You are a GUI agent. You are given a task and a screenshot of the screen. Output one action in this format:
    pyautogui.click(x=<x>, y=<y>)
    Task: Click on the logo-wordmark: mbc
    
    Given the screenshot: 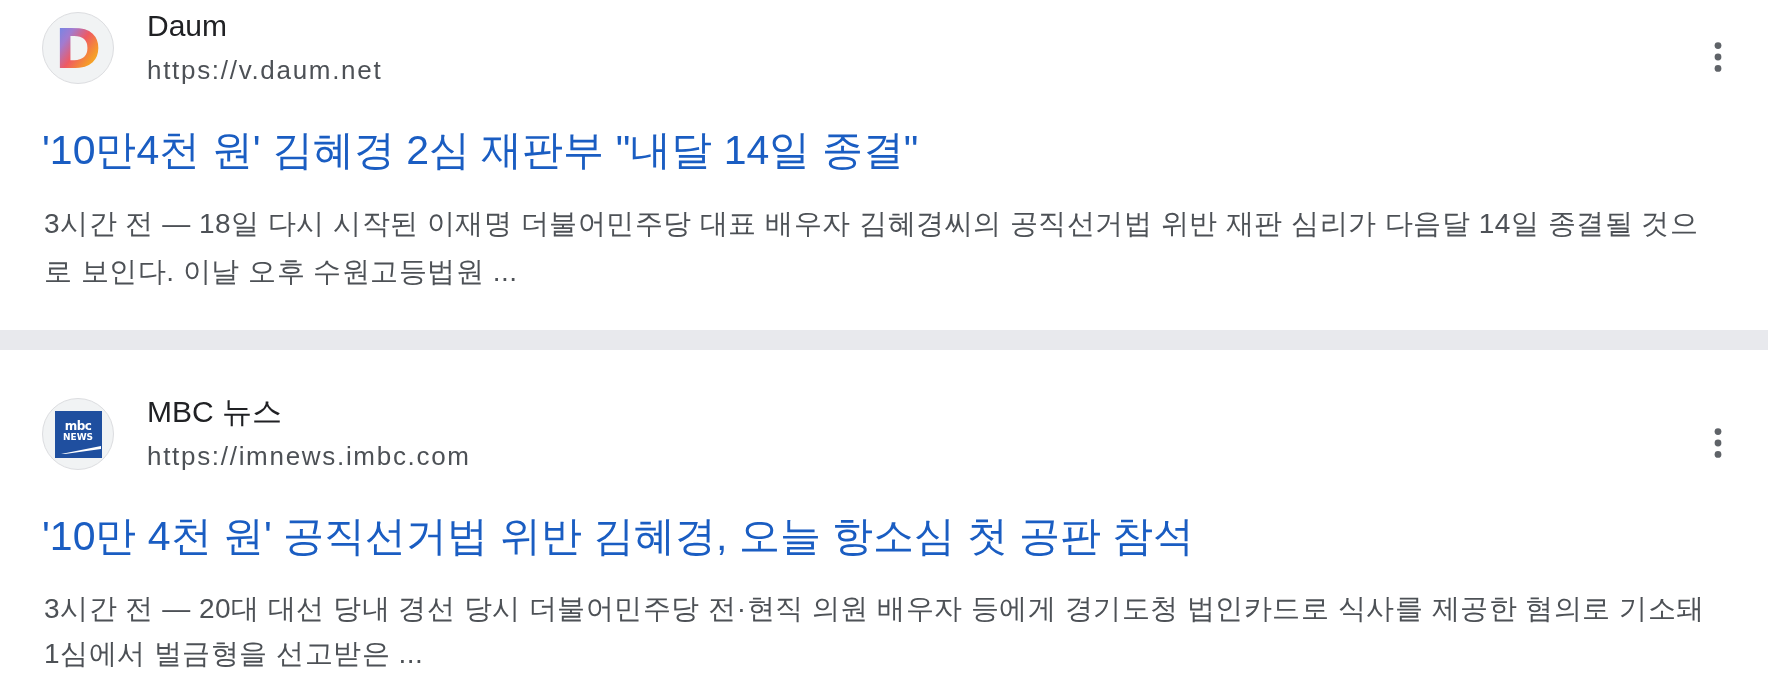 What is the action you would take?
    pyautogui.click(x=78, y=425)
    